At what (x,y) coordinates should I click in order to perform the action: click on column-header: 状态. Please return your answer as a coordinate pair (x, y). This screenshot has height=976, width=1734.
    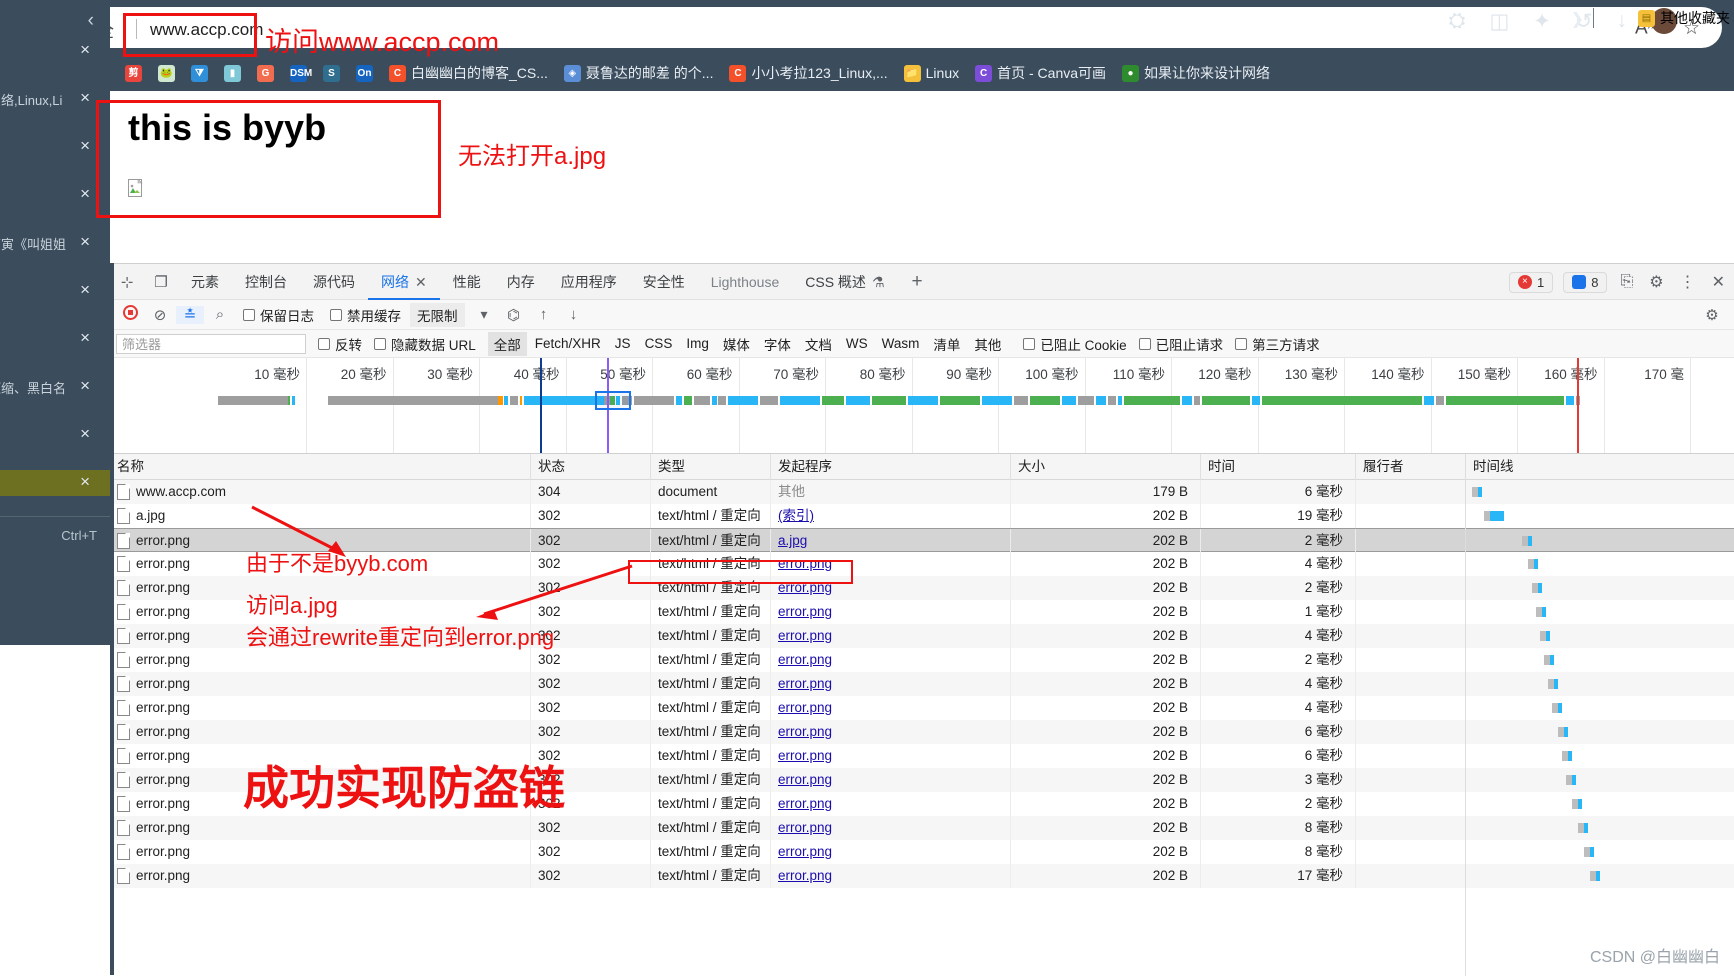
    Looking at the image, I should click on (590, 467).